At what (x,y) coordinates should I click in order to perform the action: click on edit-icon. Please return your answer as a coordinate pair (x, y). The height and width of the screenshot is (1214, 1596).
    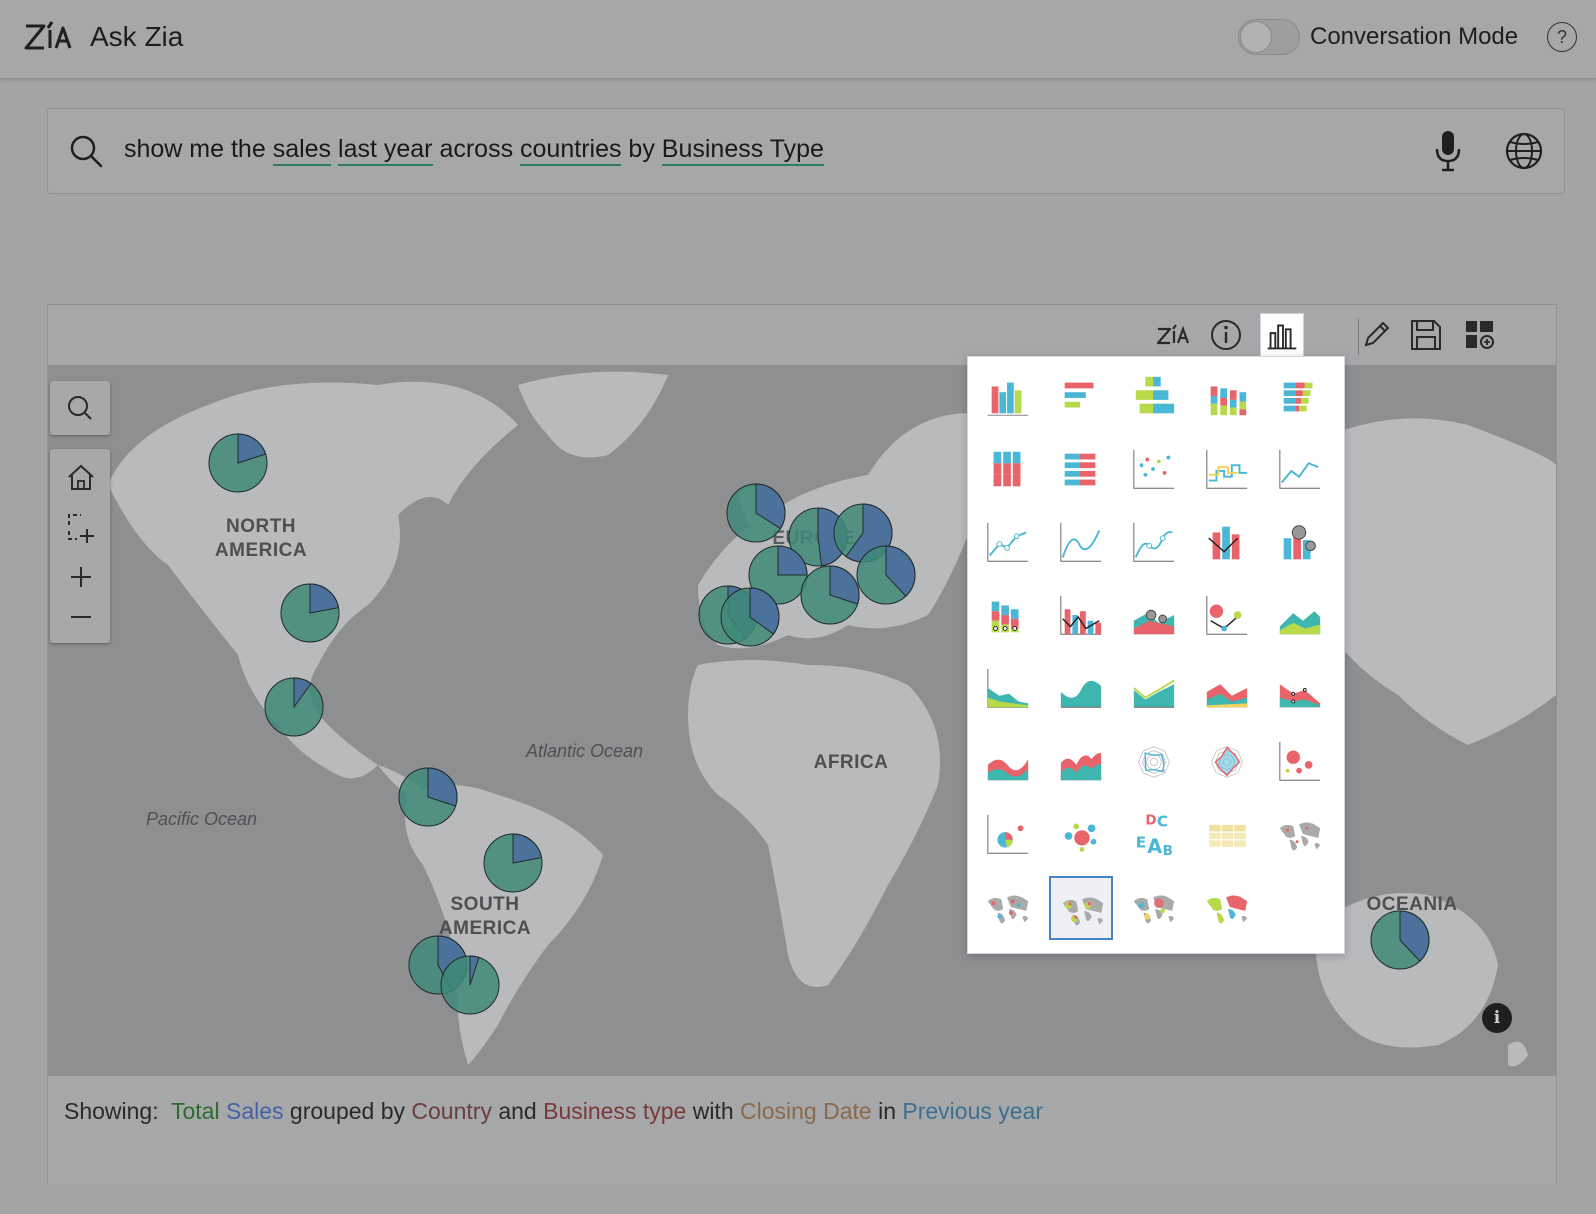
    Looking at the image, I should click on (1376, 335).